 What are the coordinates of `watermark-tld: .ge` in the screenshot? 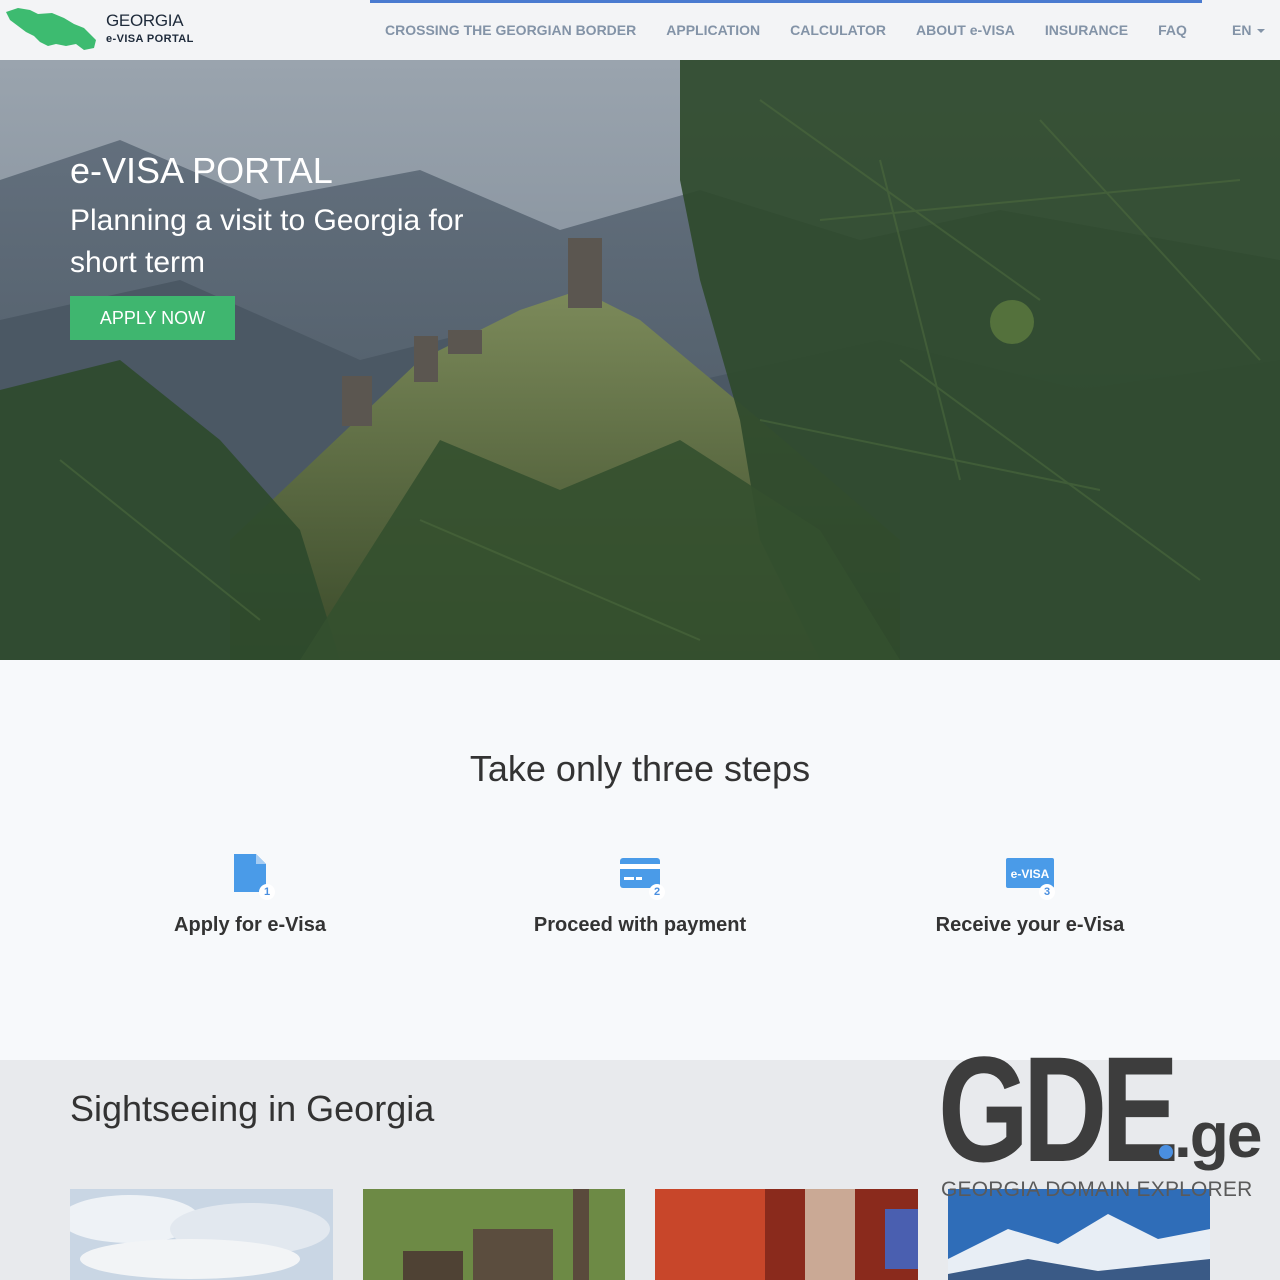 It's located at (1218, 1135).